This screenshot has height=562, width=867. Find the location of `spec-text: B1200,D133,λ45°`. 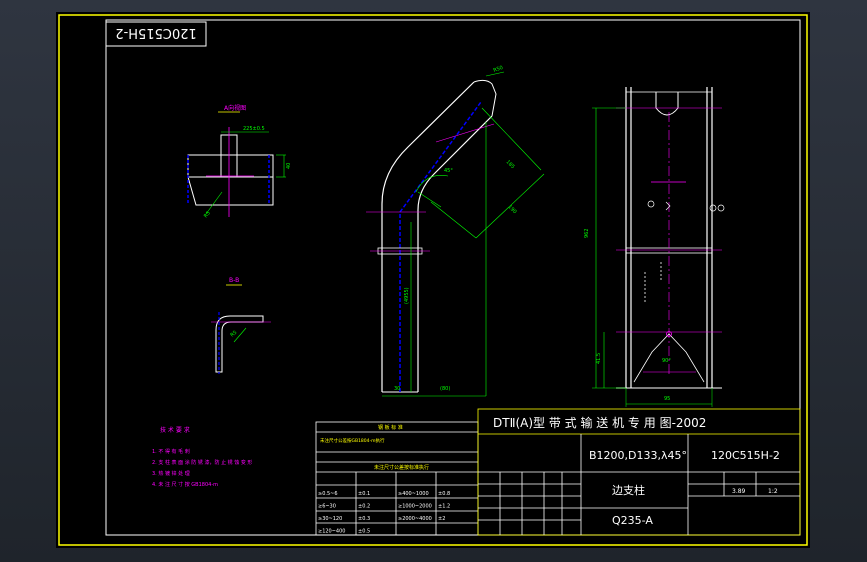

spec-text: B1200,D133,λ45° is located at coordinates (638, 455).